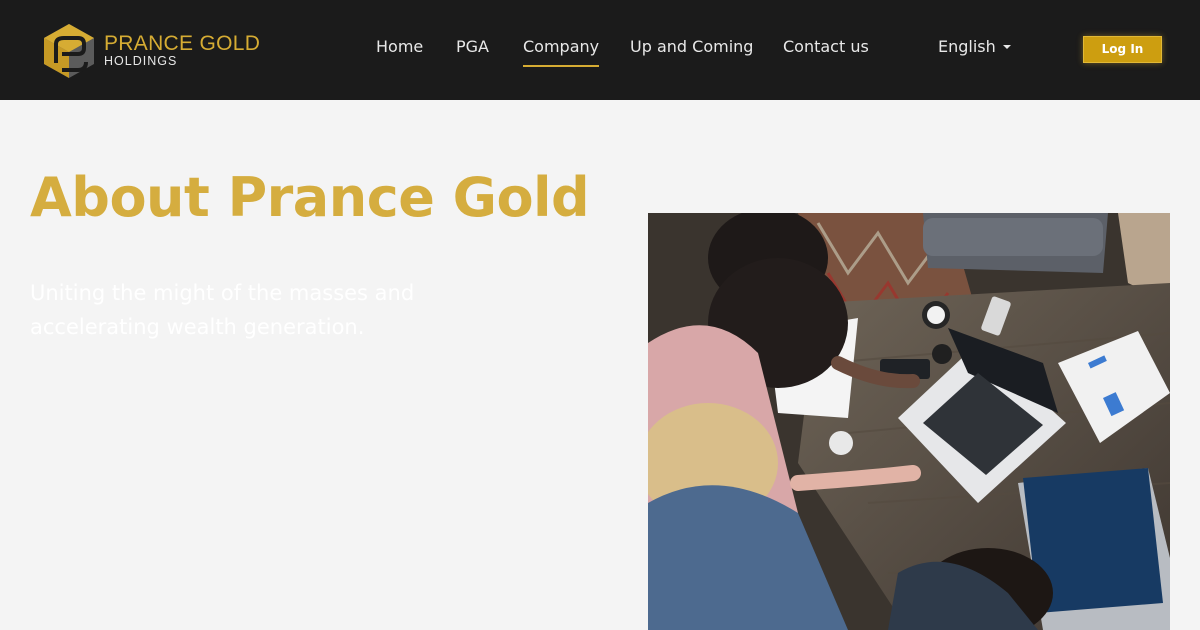  Describe the element at coordinates (182, 43) in the screenshot. I see `brand-name: PRANCE GOLD` at that location.